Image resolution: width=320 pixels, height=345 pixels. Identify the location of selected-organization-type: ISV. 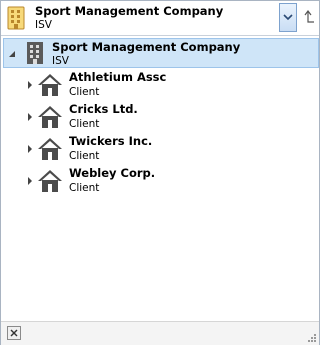
(43, 25).